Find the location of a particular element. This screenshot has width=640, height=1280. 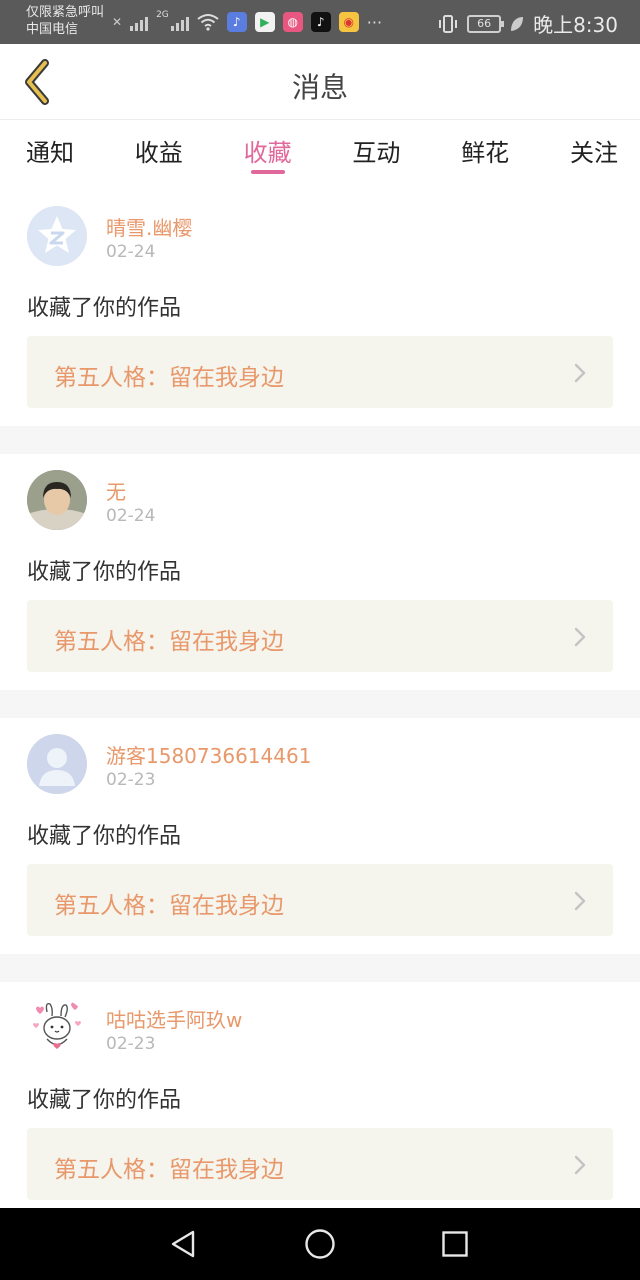

page-title: 消息 is located at coordinates (319, 87).